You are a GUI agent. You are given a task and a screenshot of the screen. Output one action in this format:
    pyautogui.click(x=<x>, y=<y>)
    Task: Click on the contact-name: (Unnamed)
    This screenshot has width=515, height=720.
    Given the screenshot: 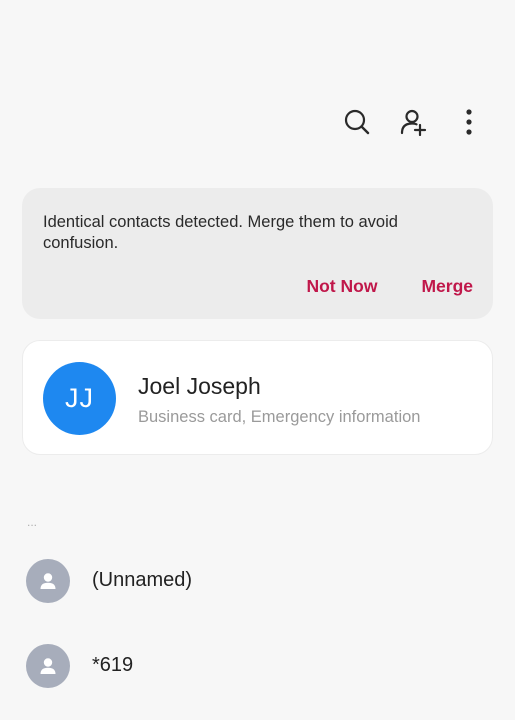 What is the action you would take?
    pyautogui.click(x=142, y=580)
    